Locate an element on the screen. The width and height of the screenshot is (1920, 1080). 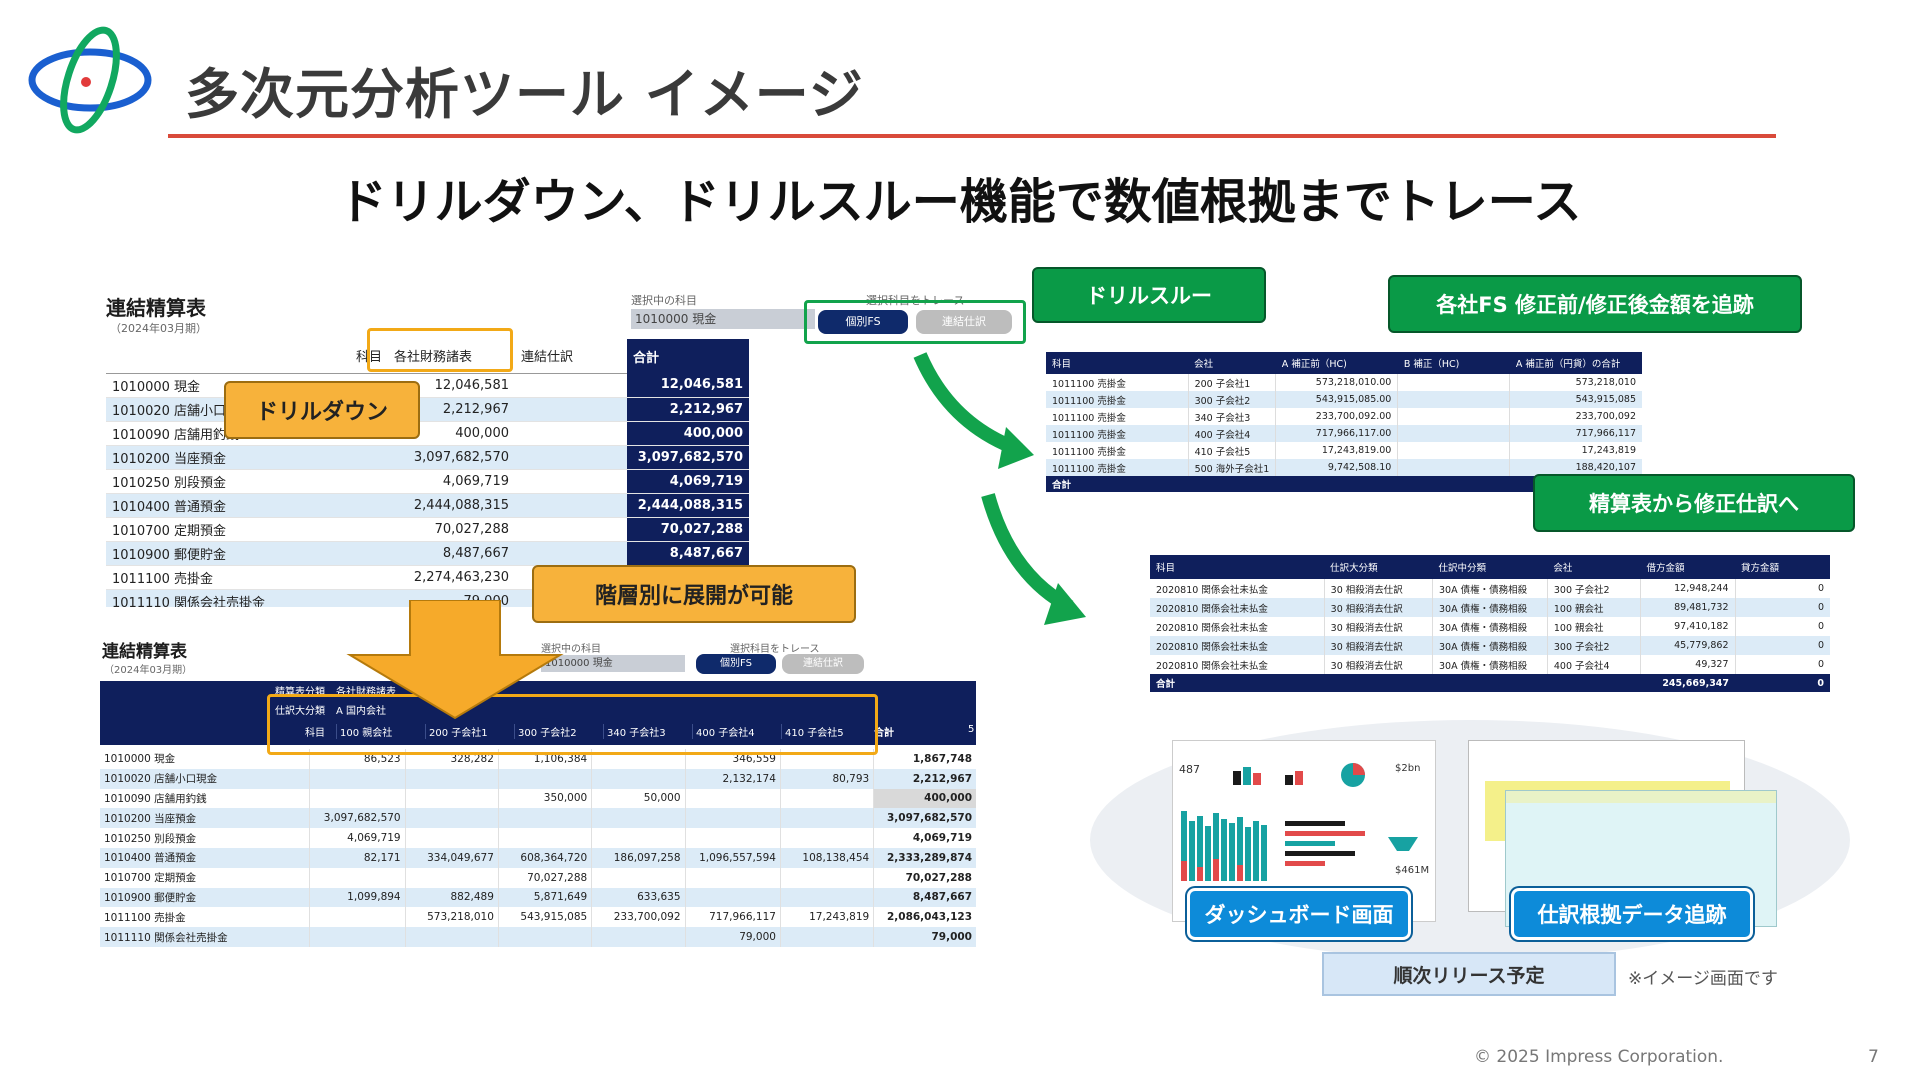
individual-fs-button: 個別FS is located at coordinates (736, 664).